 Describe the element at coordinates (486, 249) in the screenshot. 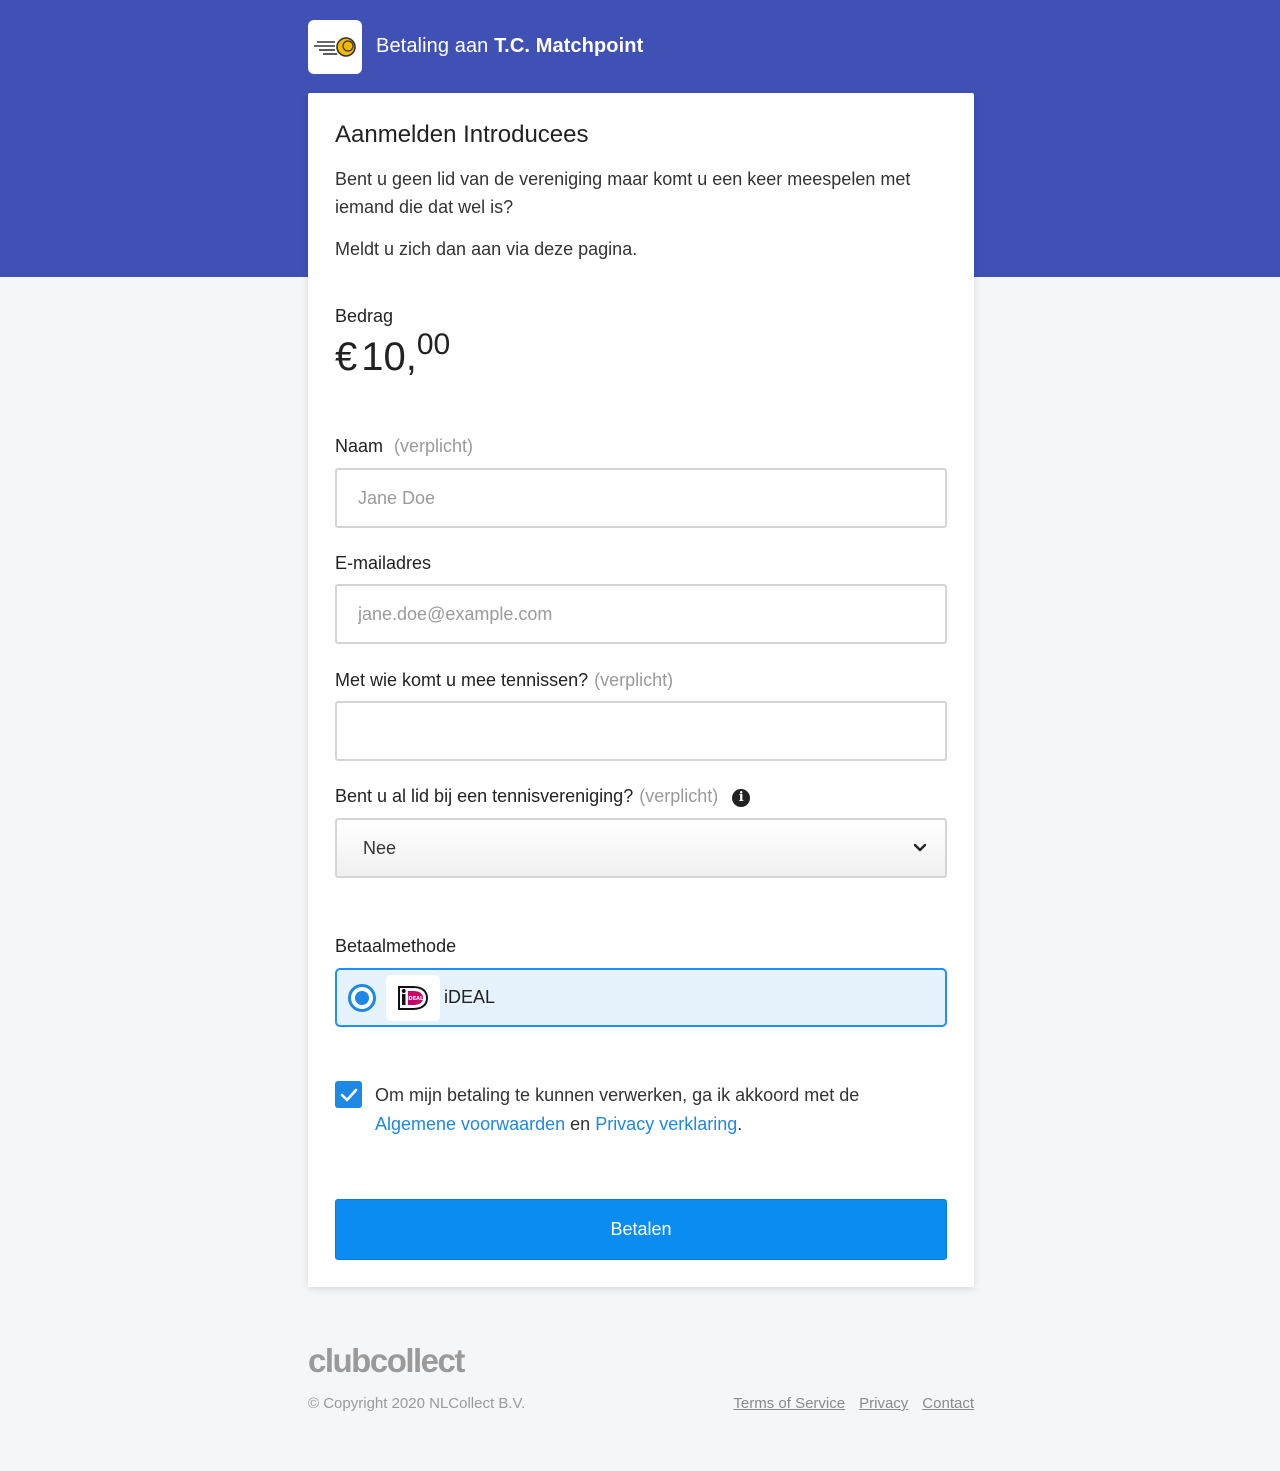

I see `intro-text-2: Meldt u zich dan aan via deze pagina.` at that location.